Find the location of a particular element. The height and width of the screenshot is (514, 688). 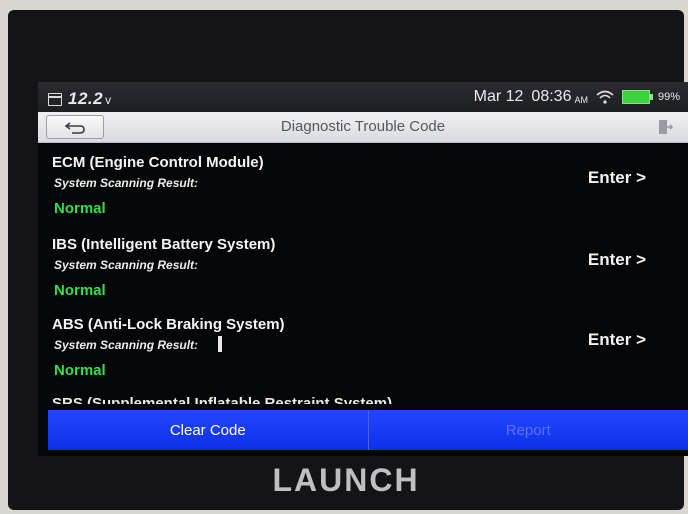

status-ampm: AM is located at coordinates (581, 99).